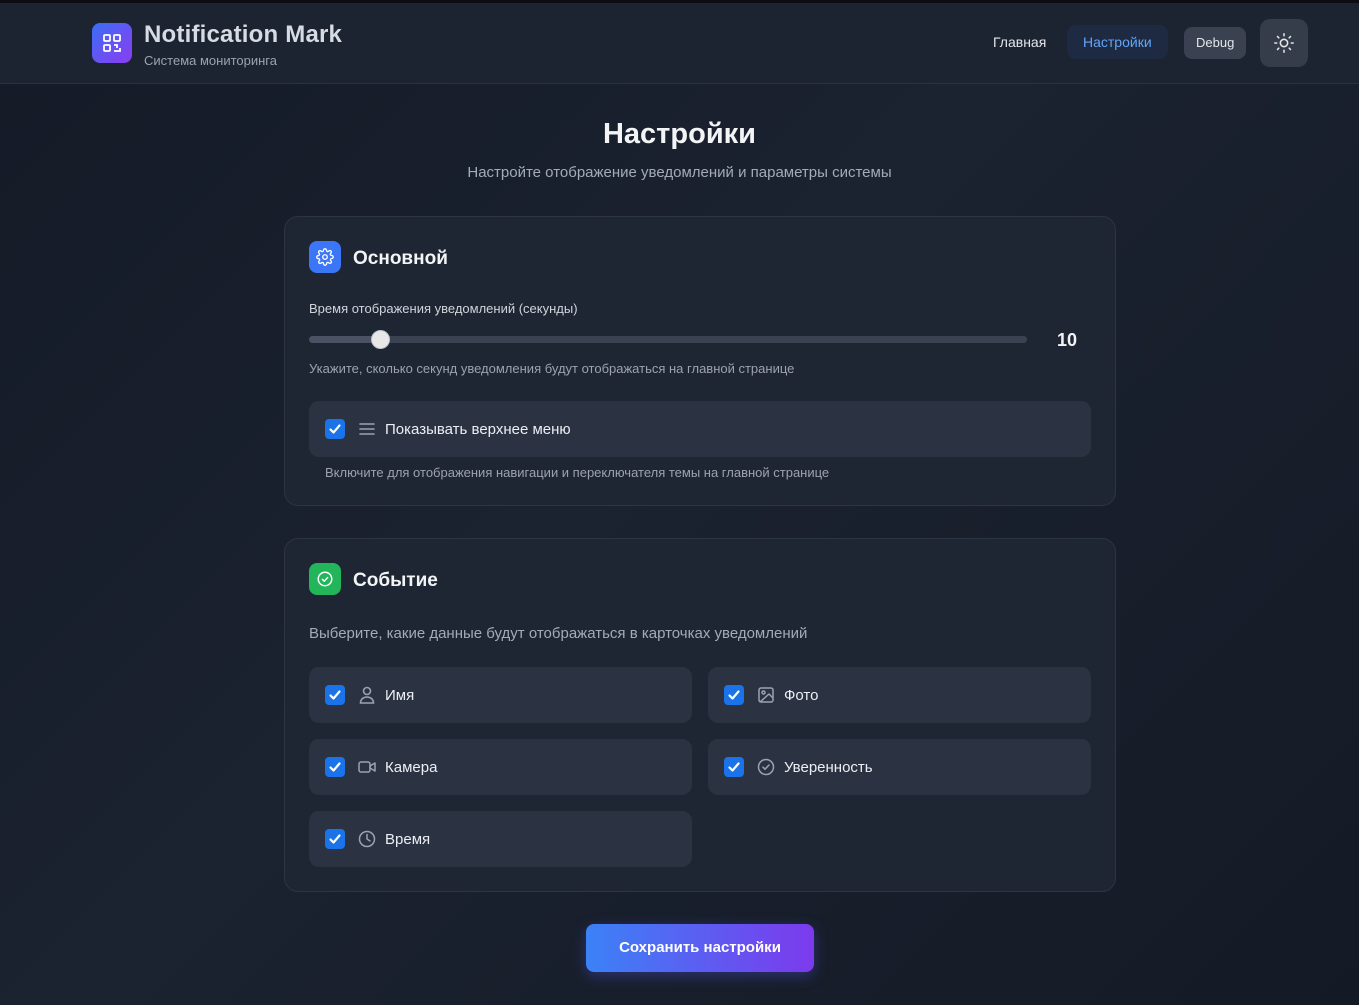 This screenshot has width=1359, height=1005. What do you see at coordinates (500, 767) in the screenshot?
I see `option-camera: Камера` at bounding box center [500, 767].